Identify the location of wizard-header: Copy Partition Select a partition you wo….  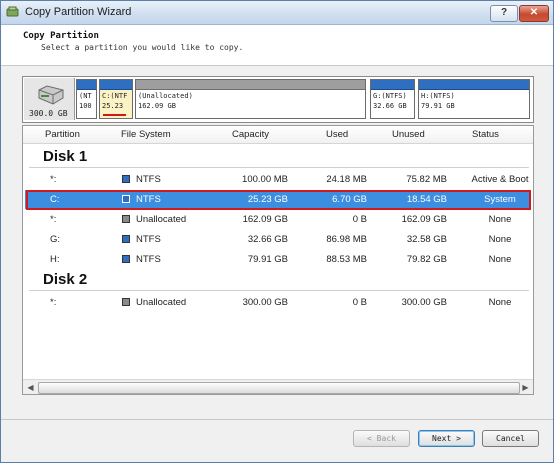
(277, 45).